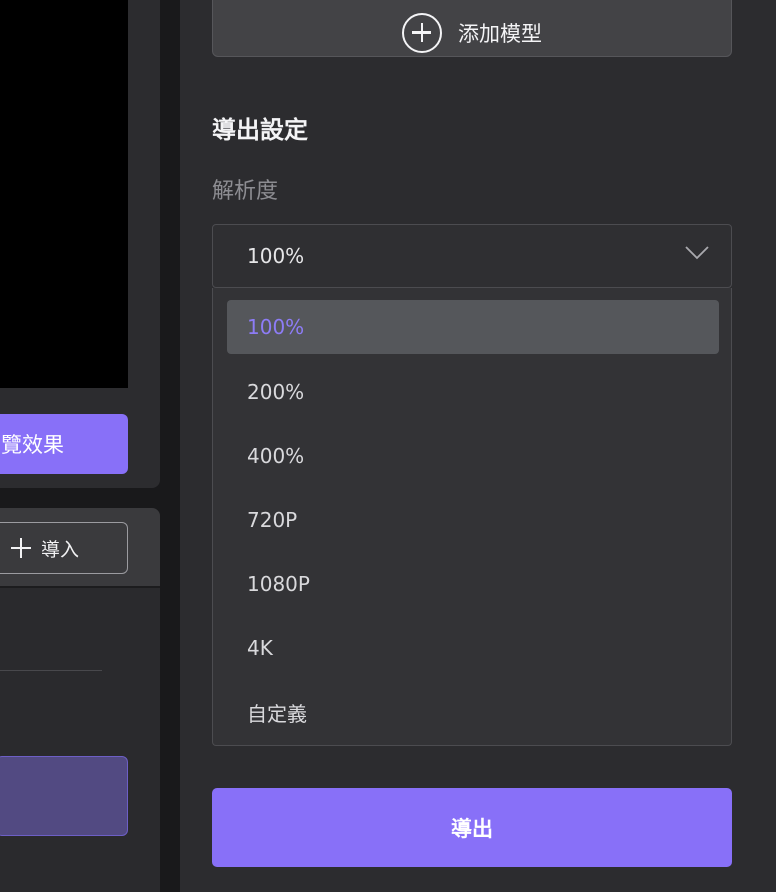 The width and height of the screenshot is (776, 892). I want to click on dropdown-option-100: 100%, so click(473, 327).